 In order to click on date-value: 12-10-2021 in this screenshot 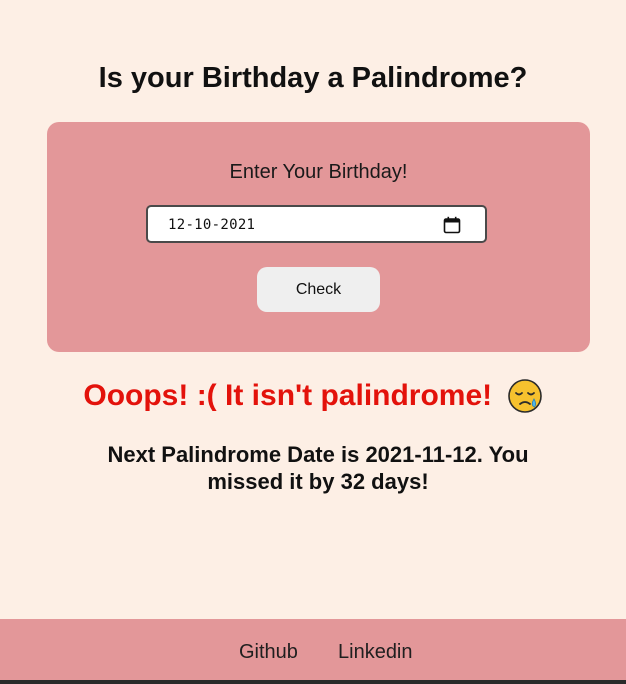, I will do `click(212, 225)`.